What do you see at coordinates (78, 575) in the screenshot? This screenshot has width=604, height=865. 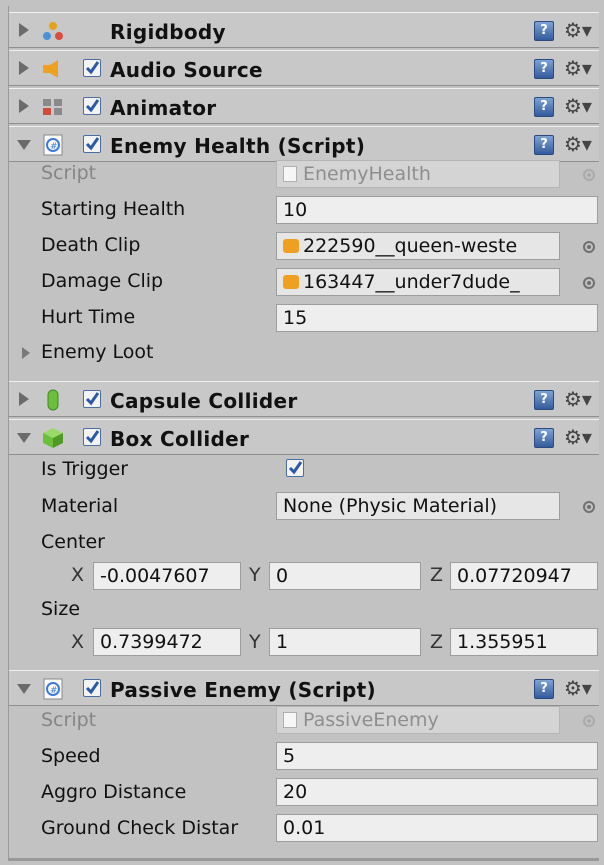 I see `center-x-axis-label: X` at bounding box center [78, 575].